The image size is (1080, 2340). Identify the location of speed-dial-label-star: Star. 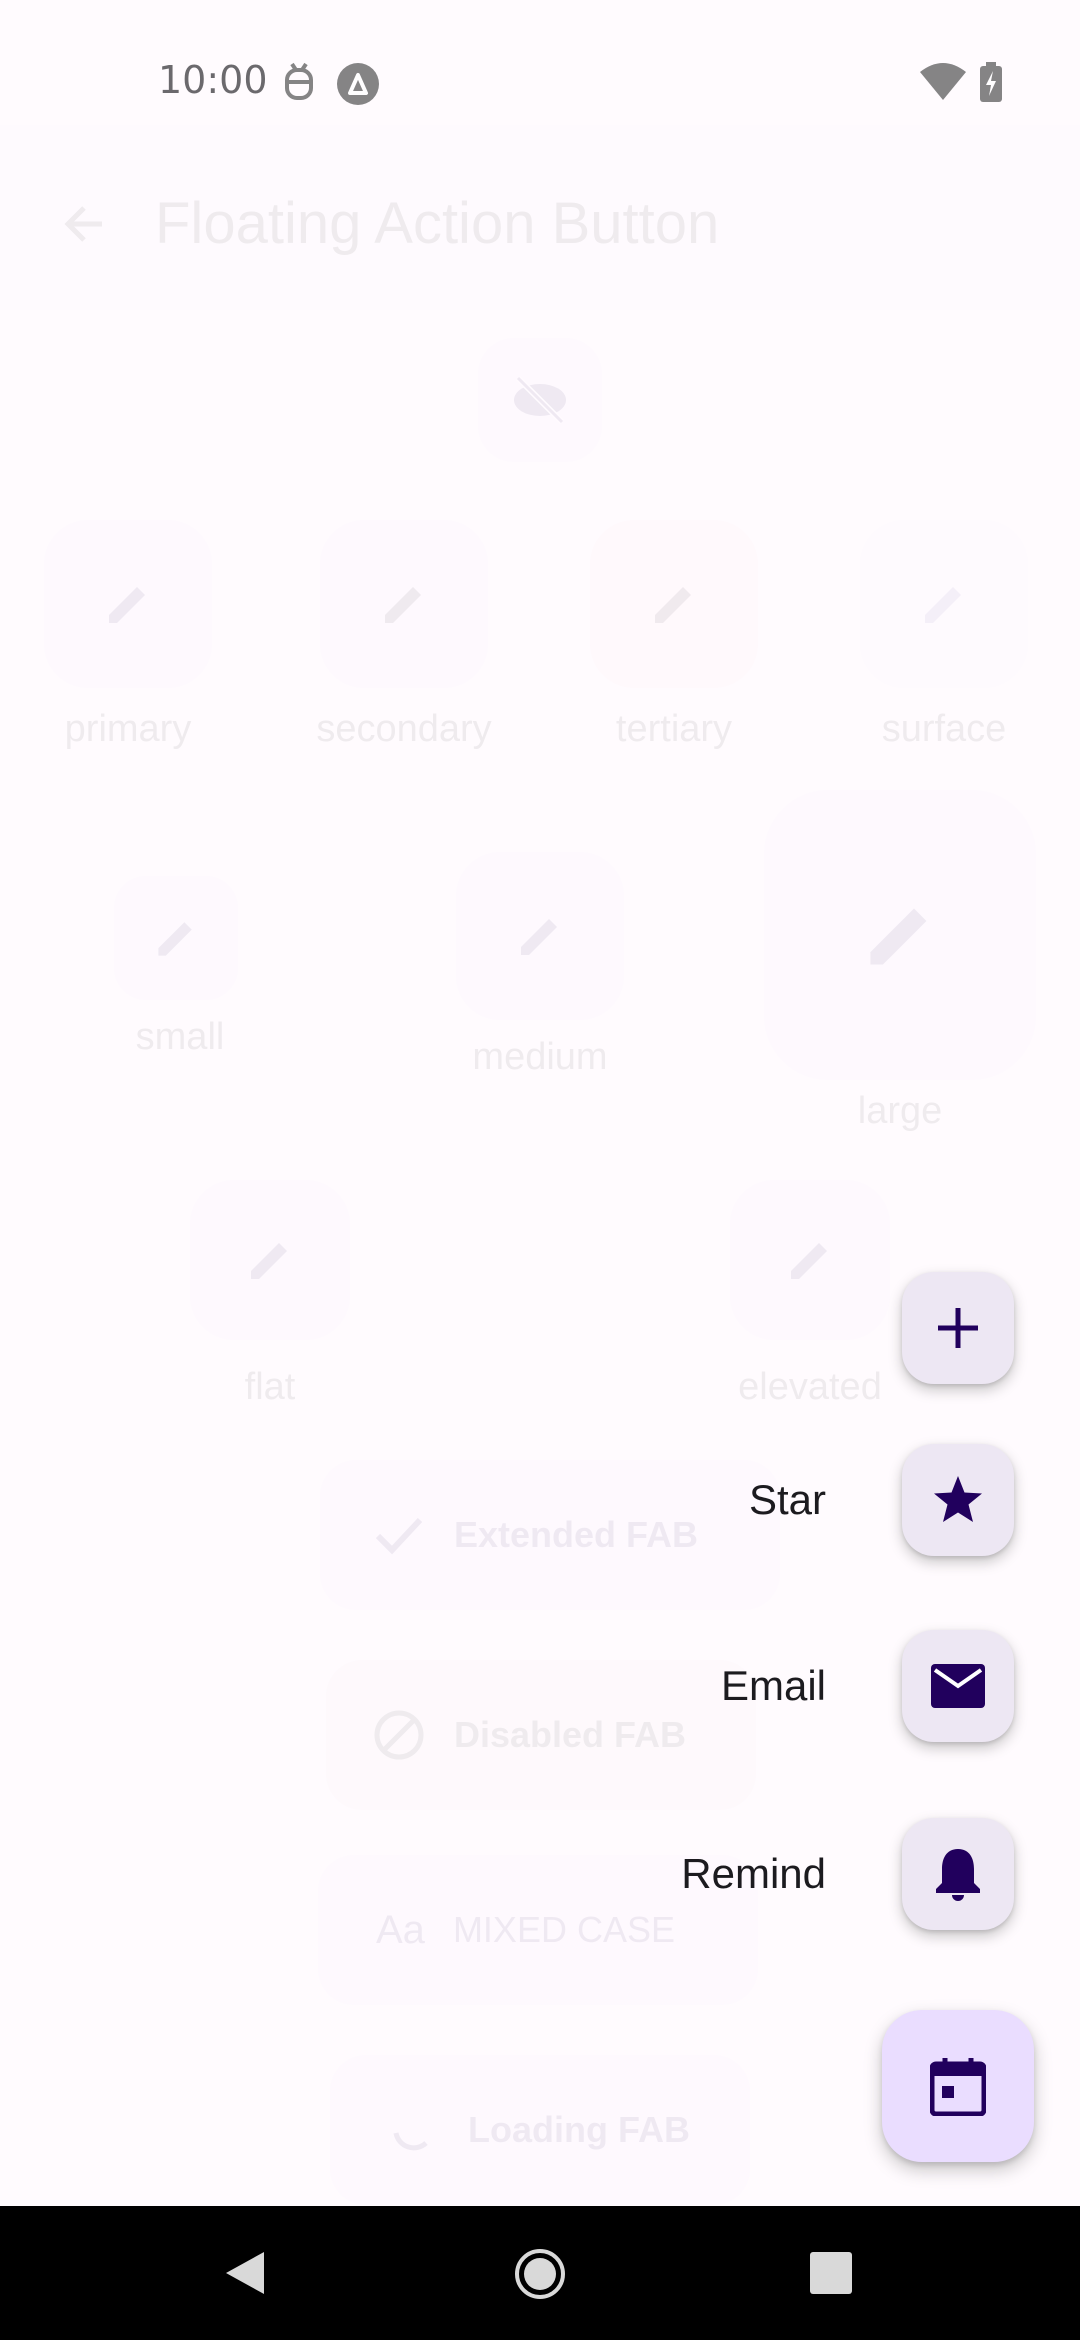
(676, 1500).